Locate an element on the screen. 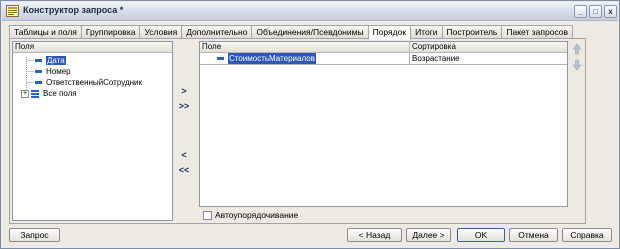 The height and width of the screenshot is (249, 620). close-button: x is located at coordinates (610, 11).